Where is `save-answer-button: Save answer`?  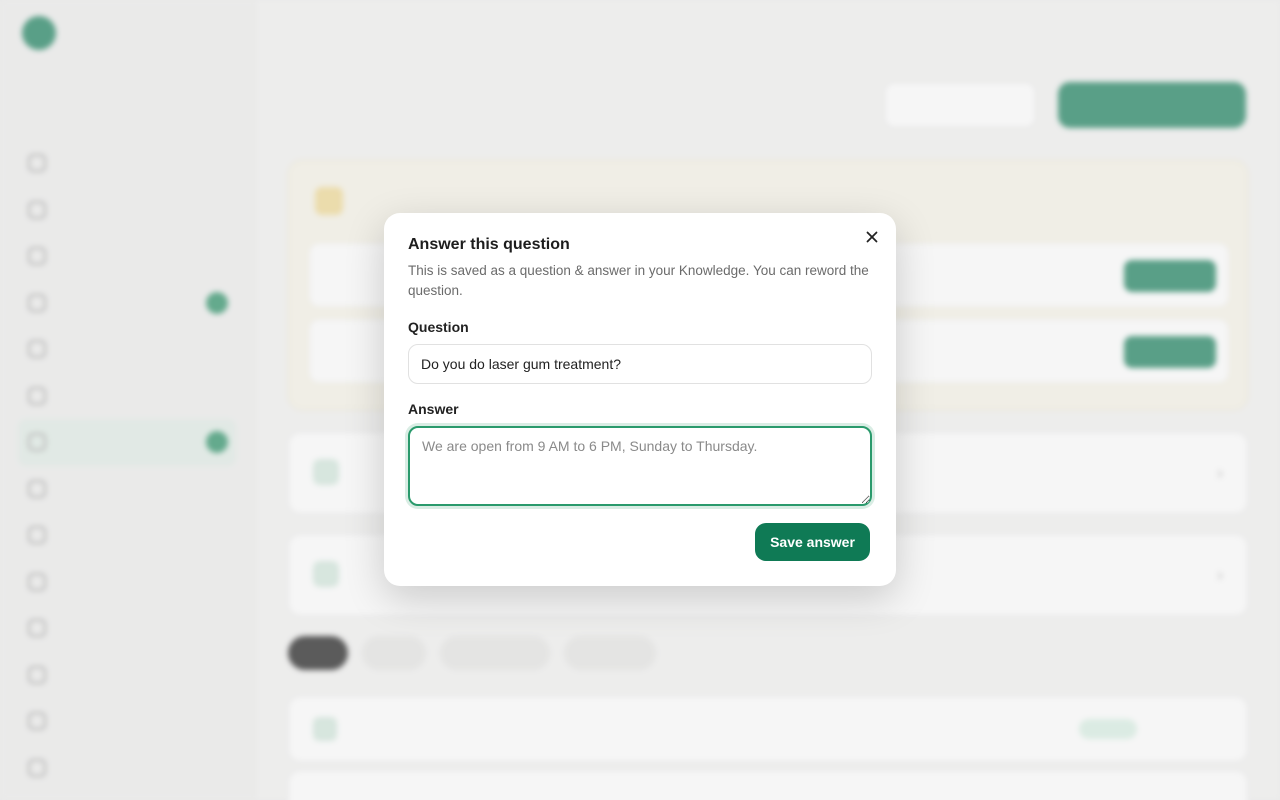 save-answer-button: Save answer is located at coordinates (812, 542).